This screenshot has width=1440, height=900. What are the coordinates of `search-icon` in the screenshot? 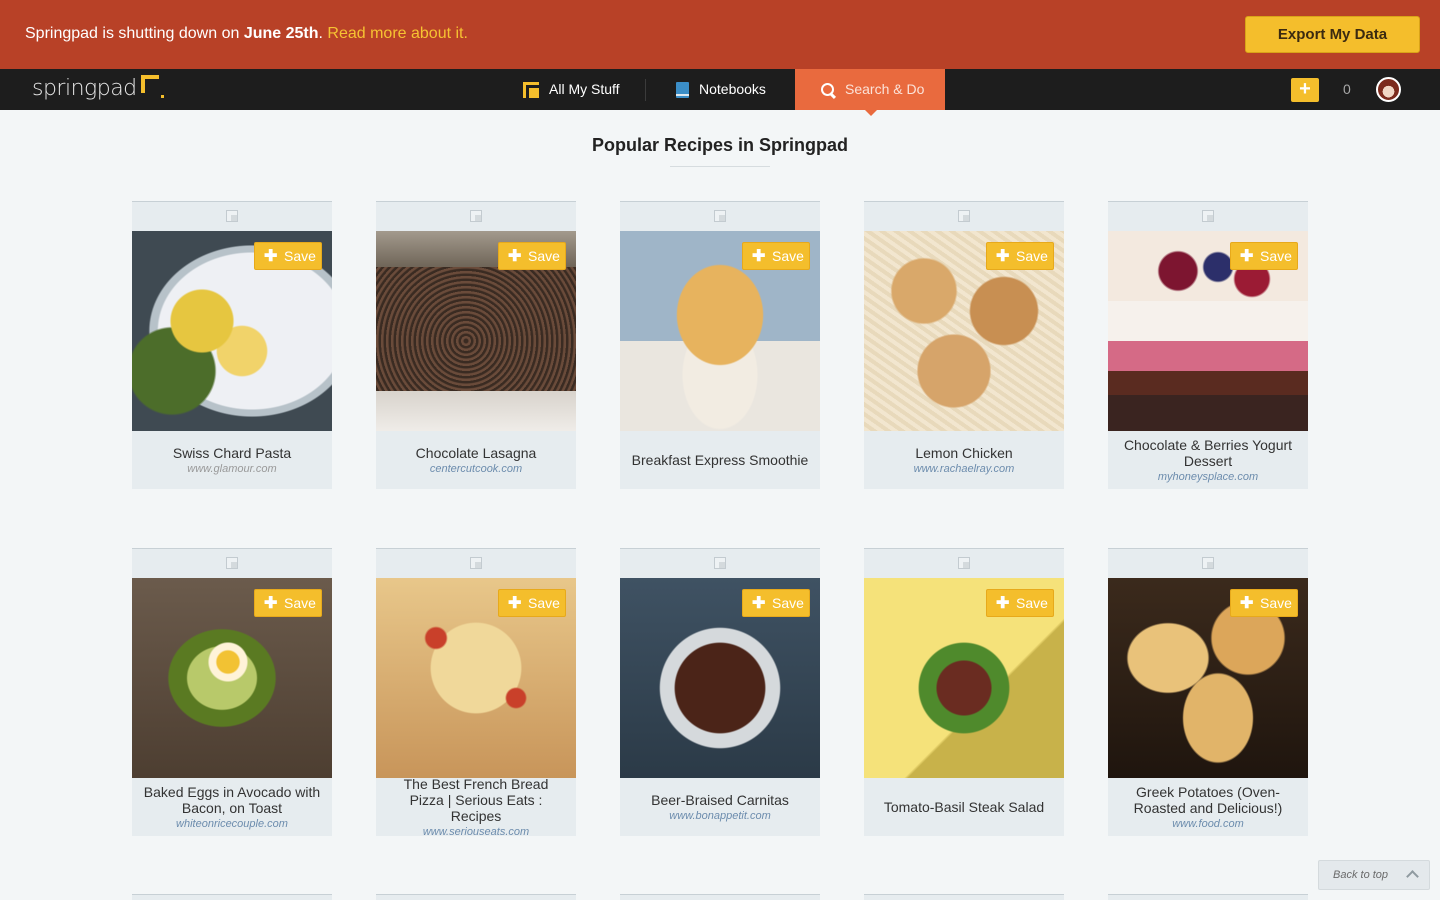 It's located at (828, 89).